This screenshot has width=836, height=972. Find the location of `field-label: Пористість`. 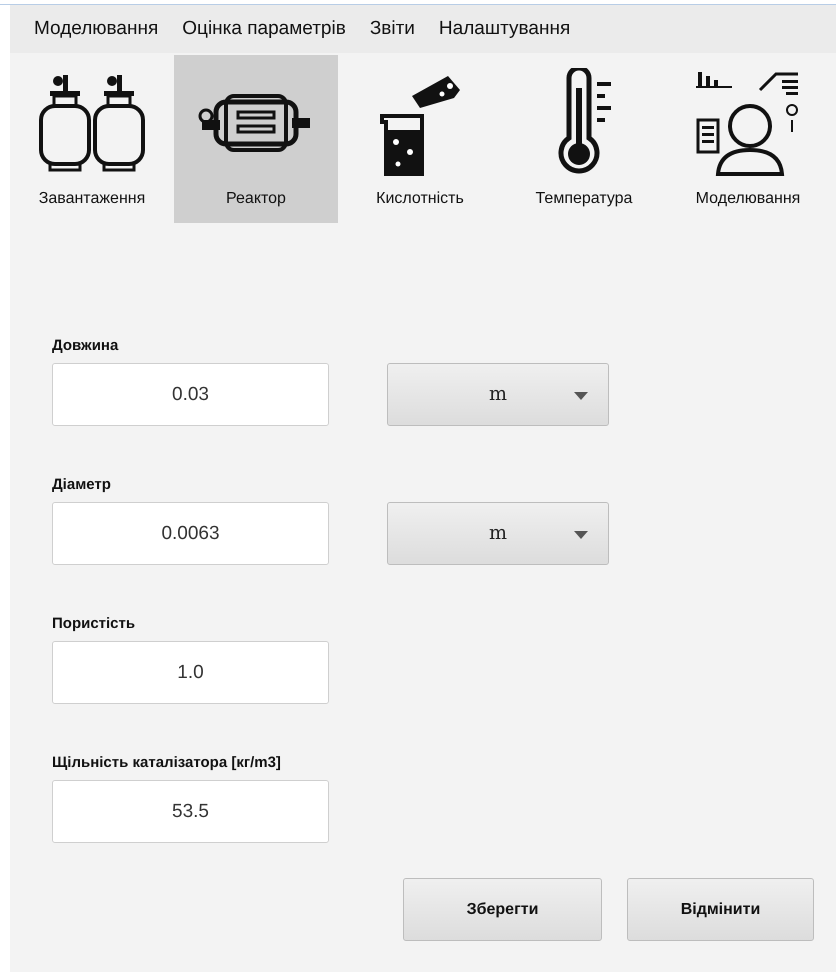

field-label: Пористість is located at coordinates (94, 623).